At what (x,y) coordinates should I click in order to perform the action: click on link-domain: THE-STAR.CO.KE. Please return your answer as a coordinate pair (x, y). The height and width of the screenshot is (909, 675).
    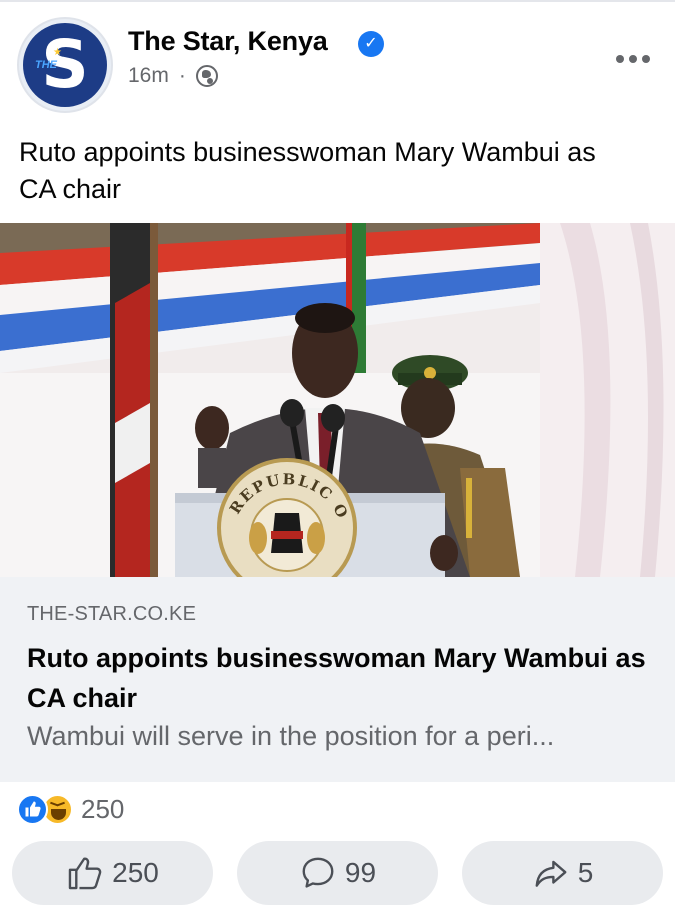
    Looking at the image, I should click on (112, 614).